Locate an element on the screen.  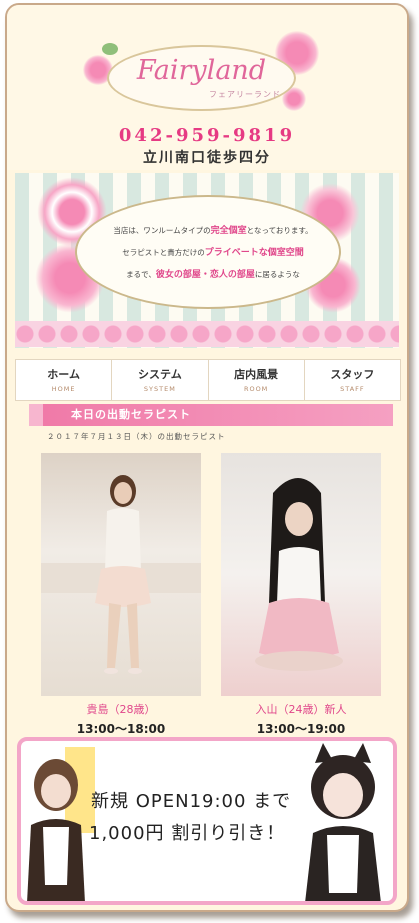
therapist-time: 13:00～19:00 is located at coordinates (301, 729).